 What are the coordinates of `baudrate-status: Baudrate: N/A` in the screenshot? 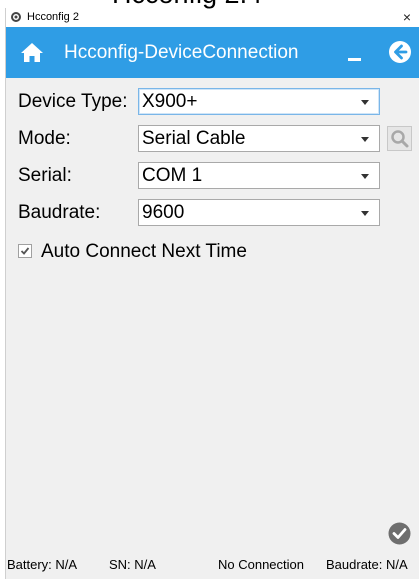 It's located at (367, 564).